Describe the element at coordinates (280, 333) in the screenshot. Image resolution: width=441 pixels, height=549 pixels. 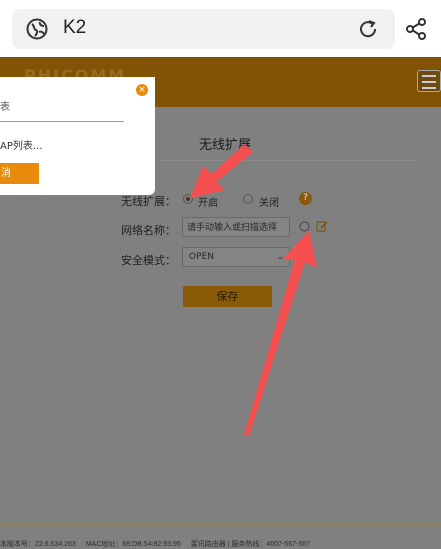
I see `annotation-arrow-bottom` at that location.